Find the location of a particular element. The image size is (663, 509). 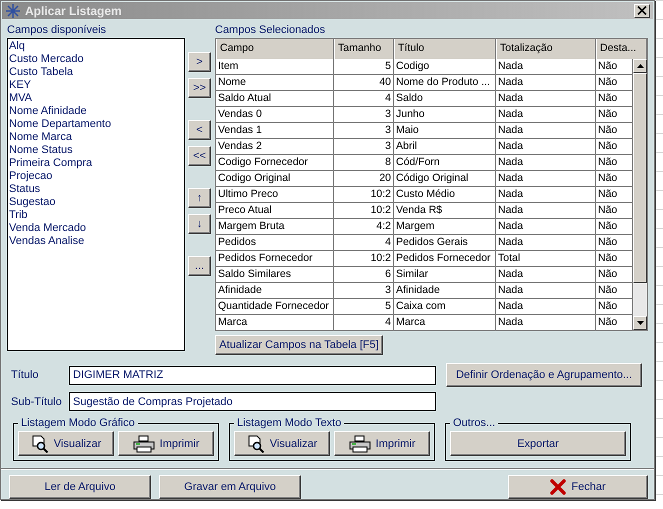

field-label: Título is located at coordinates (25, 375).